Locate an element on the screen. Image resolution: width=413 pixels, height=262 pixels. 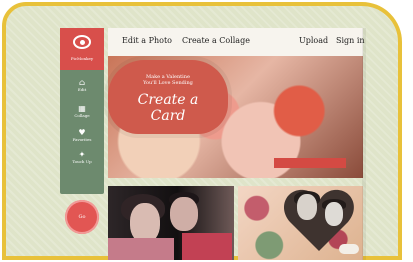
hero-headline: Create a Card is located at coordinates (168, 108).